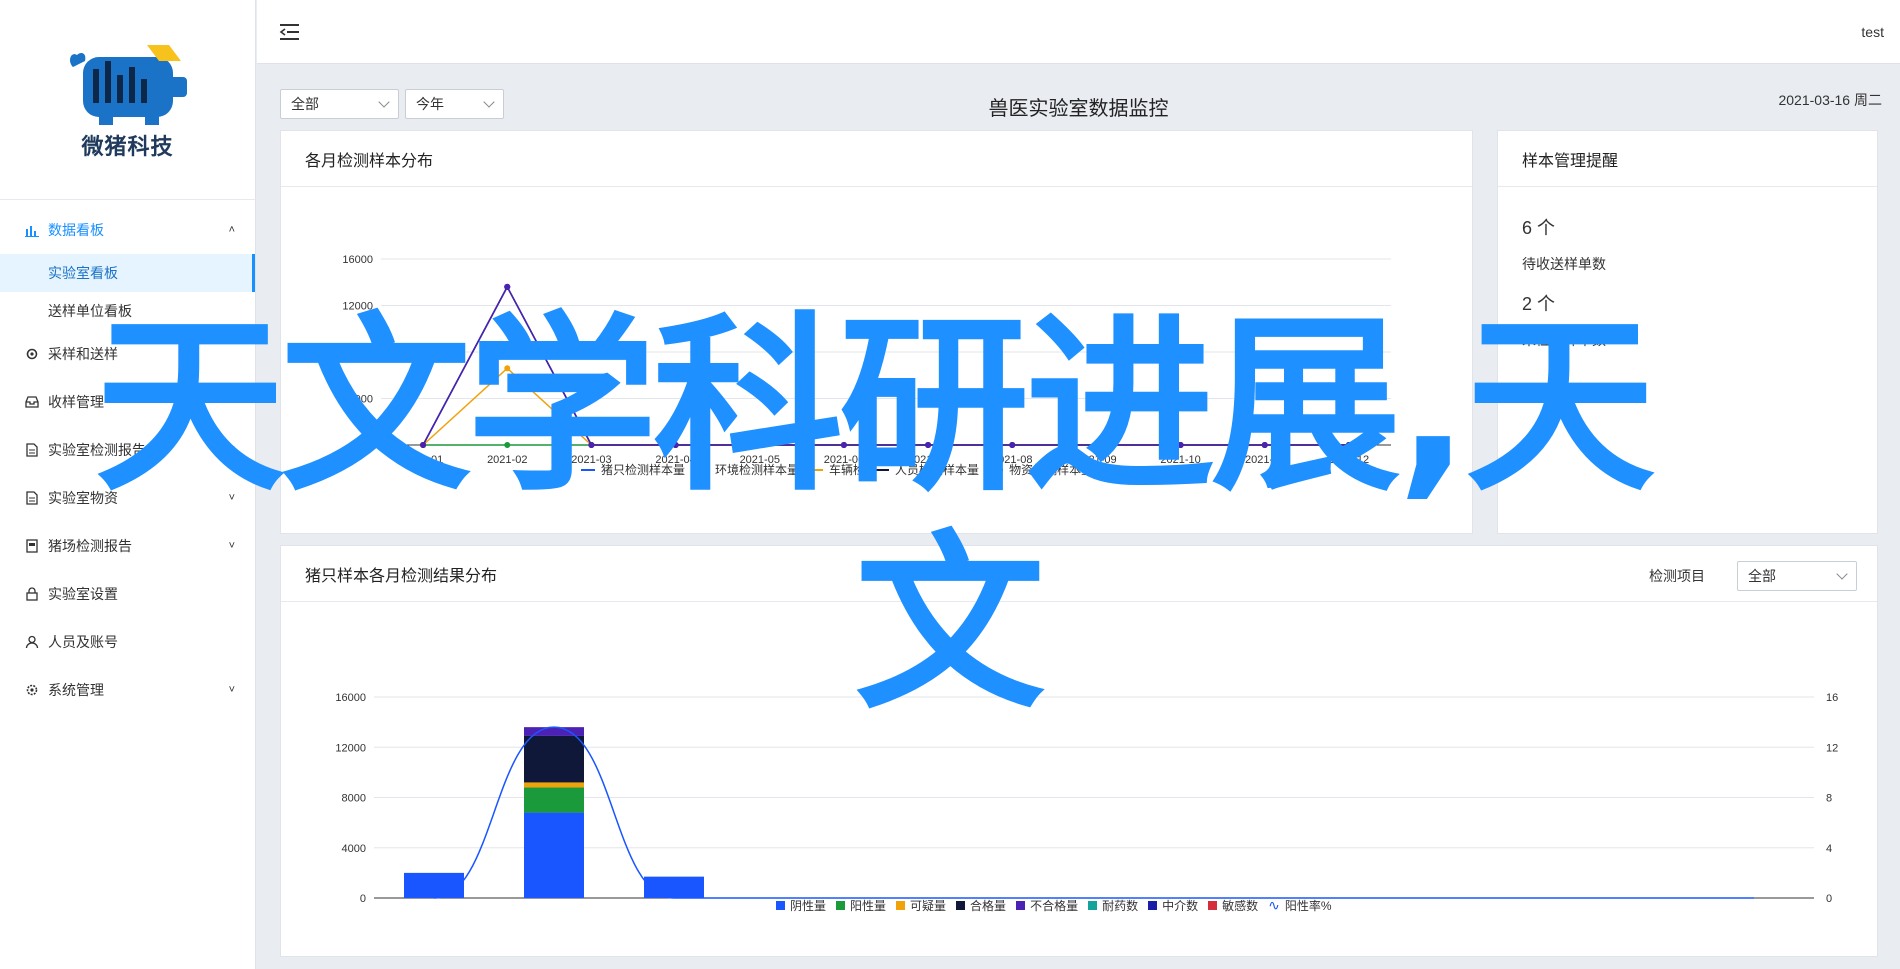 The height and width of the screenshot is (969, 1900). Describe the element at coordinates (32, 642) in the screenshot. I see `user-icon` at that location.